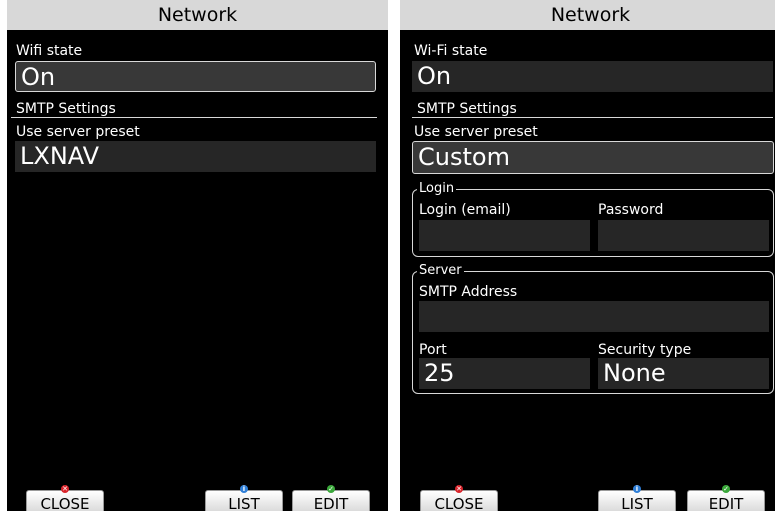 This screenshot has width=775, height=511. What do you see at coordinates (451, 51) in the screenshot?
I see `wifi-state-label: Wi-Fi state` at bounding box center [451, 51].